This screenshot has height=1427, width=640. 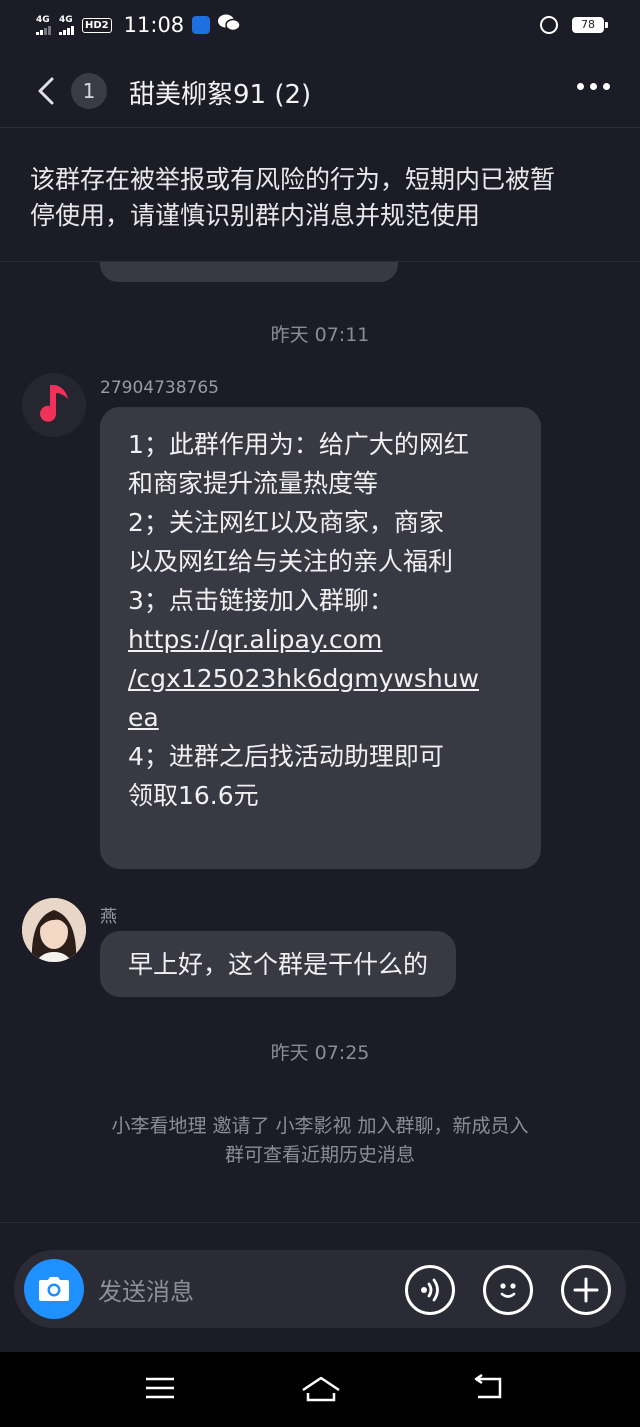 I want to click on camera-button, so click(x=54, y=1289).